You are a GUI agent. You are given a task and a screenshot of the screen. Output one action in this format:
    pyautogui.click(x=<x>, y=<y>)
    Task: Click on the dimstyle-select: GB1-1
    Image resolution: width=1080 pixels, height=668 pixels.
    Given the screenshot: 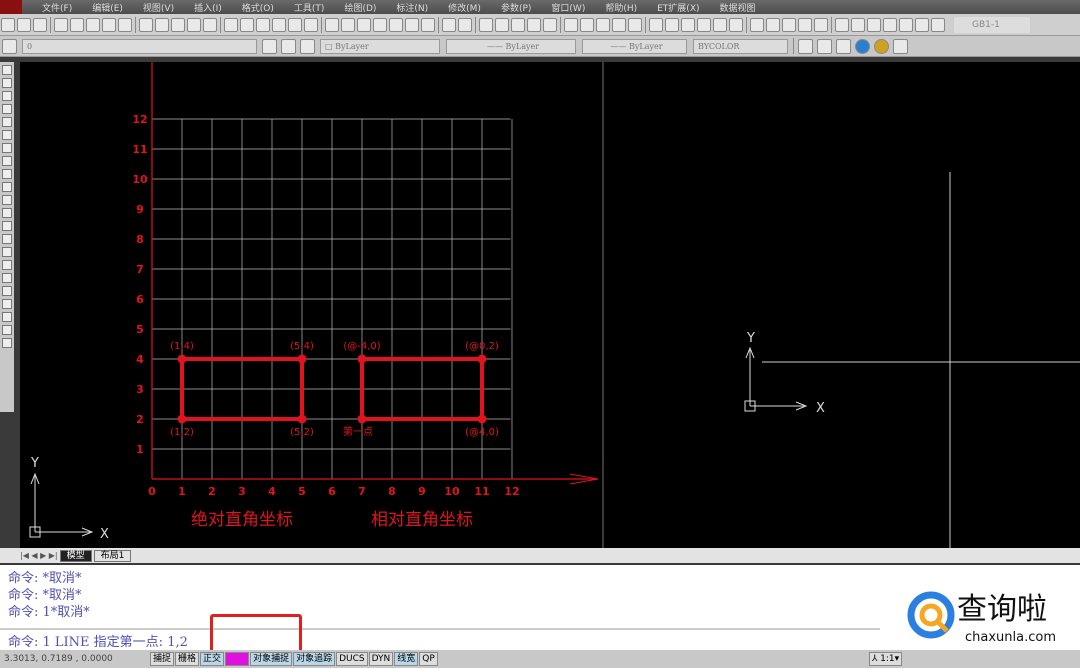 What is the action you would take?
    pyautogui.click(x=992, y=24)
    